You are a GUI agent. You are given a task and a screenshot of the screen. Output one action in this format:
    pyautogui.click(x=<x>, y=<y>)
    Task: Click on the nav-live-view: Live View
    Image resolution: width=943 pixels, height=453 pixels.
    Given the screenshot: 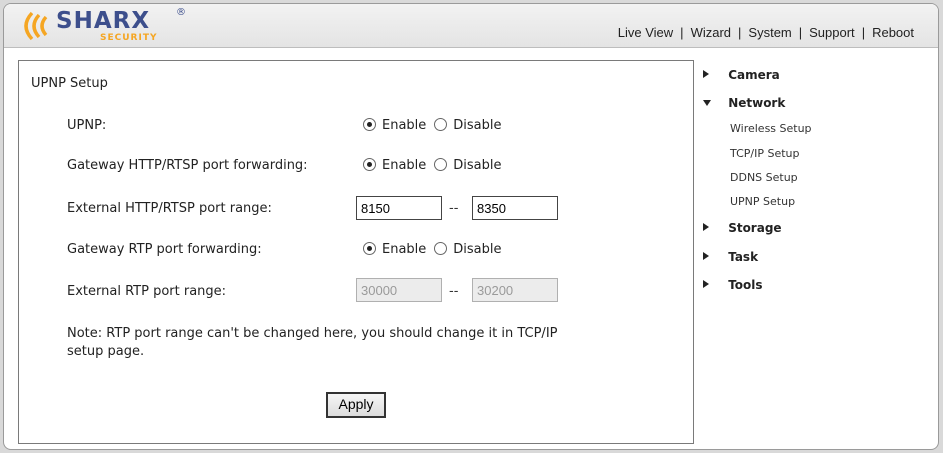 What is the action you would take?
    pyautogui.click(x=645, y=32)
    